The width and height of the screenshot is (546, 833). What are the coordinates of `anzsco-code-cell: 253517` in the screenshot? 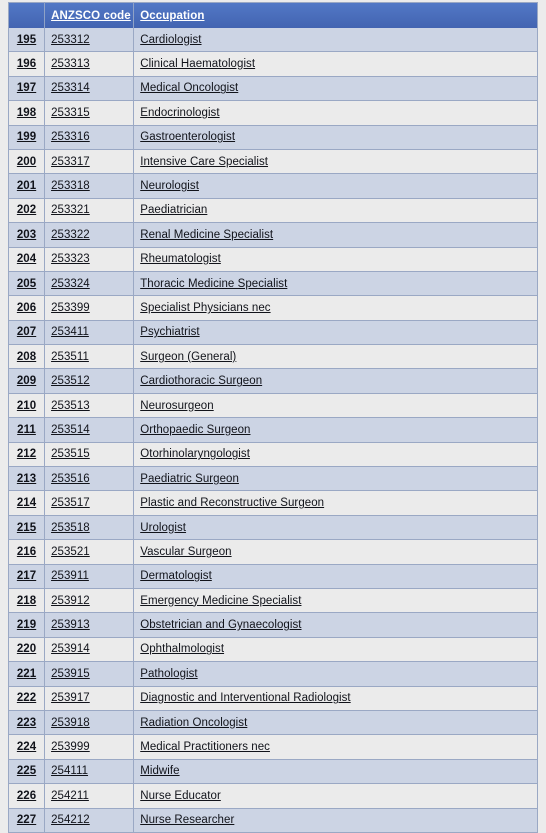 It's located at (89, 503).